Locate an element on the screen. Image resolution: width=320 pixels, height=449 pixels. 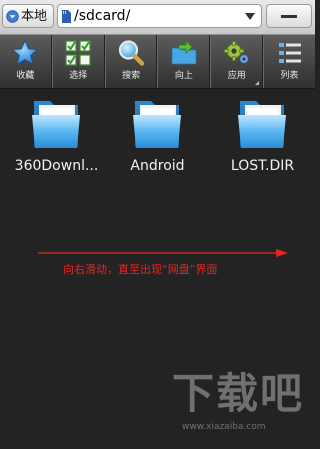
toolbar: 收藏 选择 搜索 向上 应用 列表 is located at coordinates (157, 62).